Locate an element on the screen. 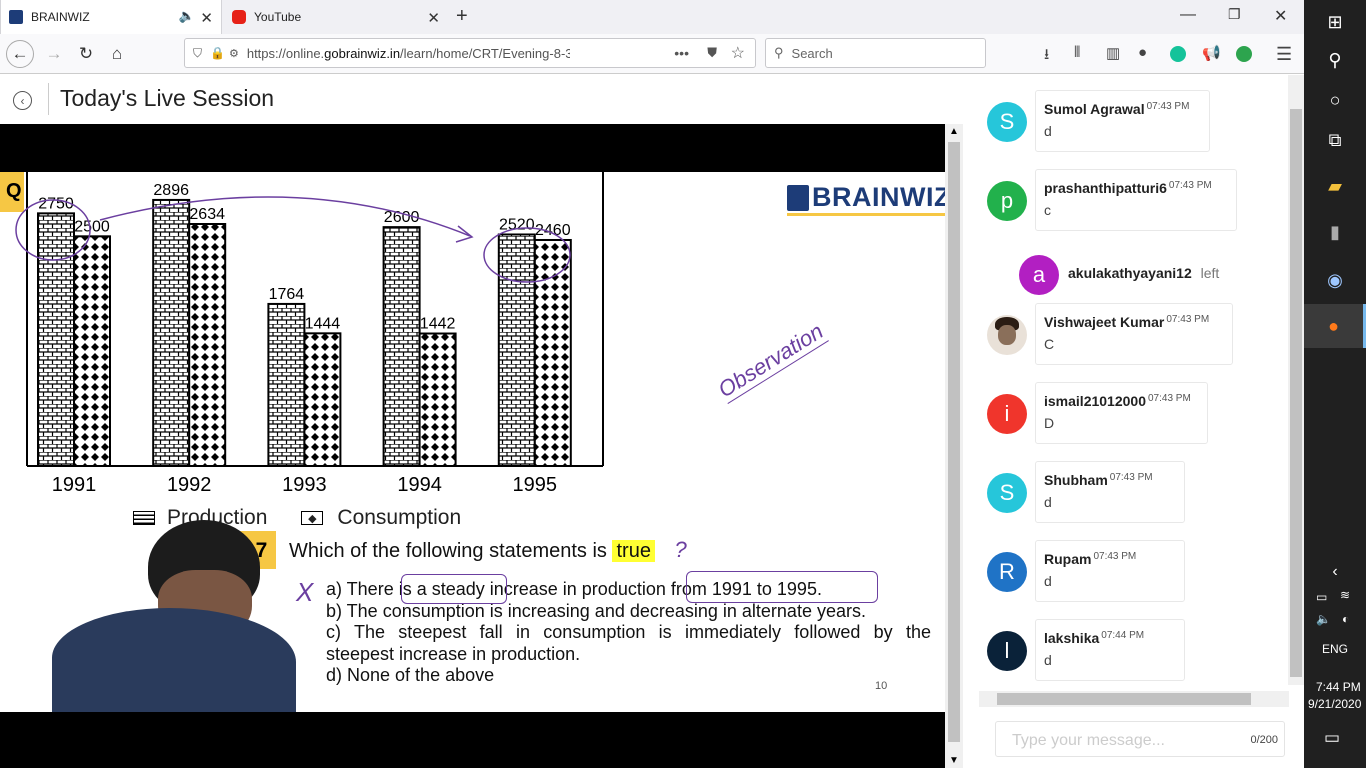  data-label: 2634 is located at coordinates (207, 214).